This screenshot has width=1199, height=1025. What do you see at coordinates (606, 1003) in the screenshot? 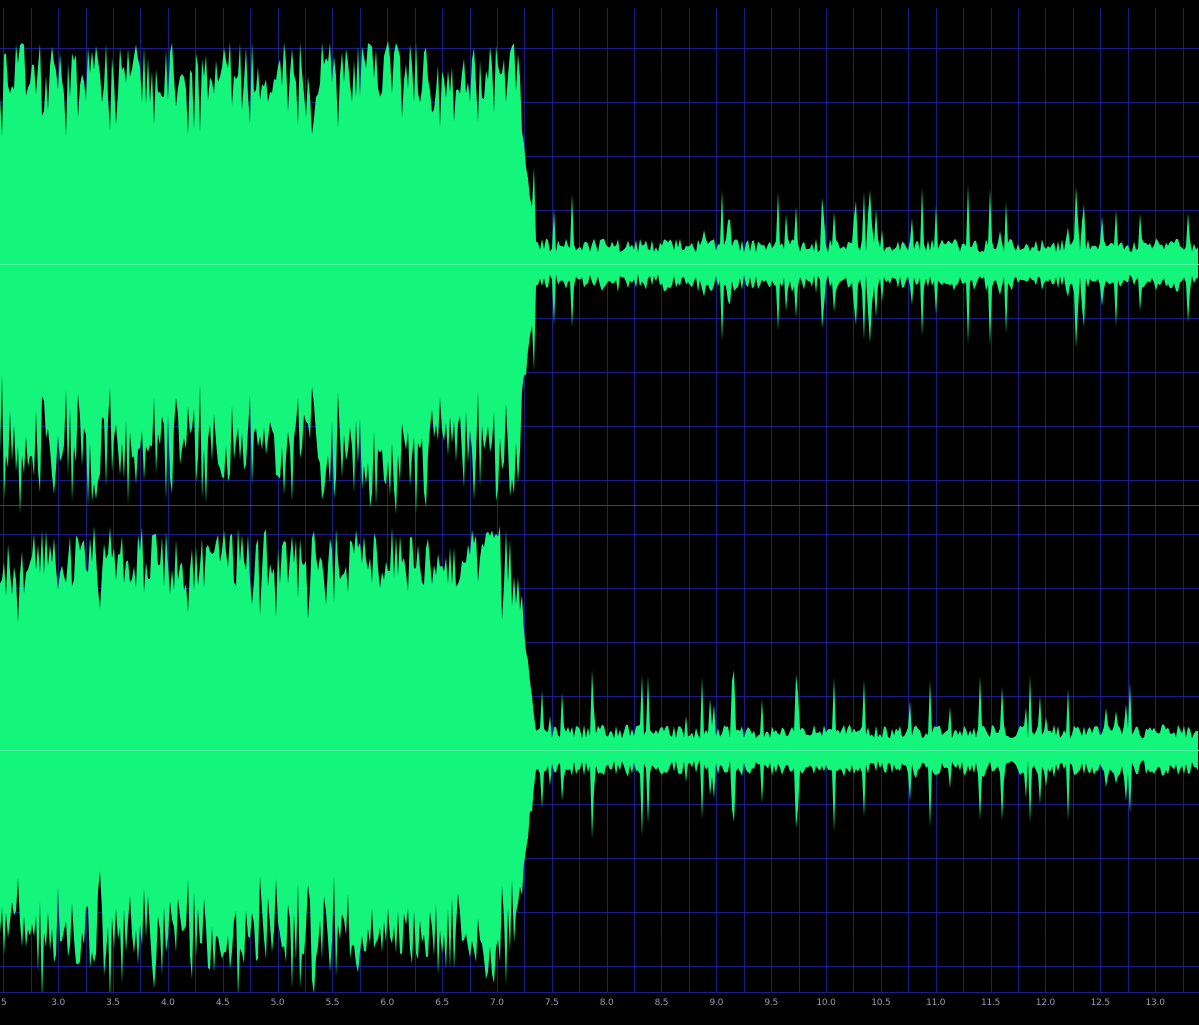
I see `ruler-tick-label: 8.0` at bounding box center [606, 1003].